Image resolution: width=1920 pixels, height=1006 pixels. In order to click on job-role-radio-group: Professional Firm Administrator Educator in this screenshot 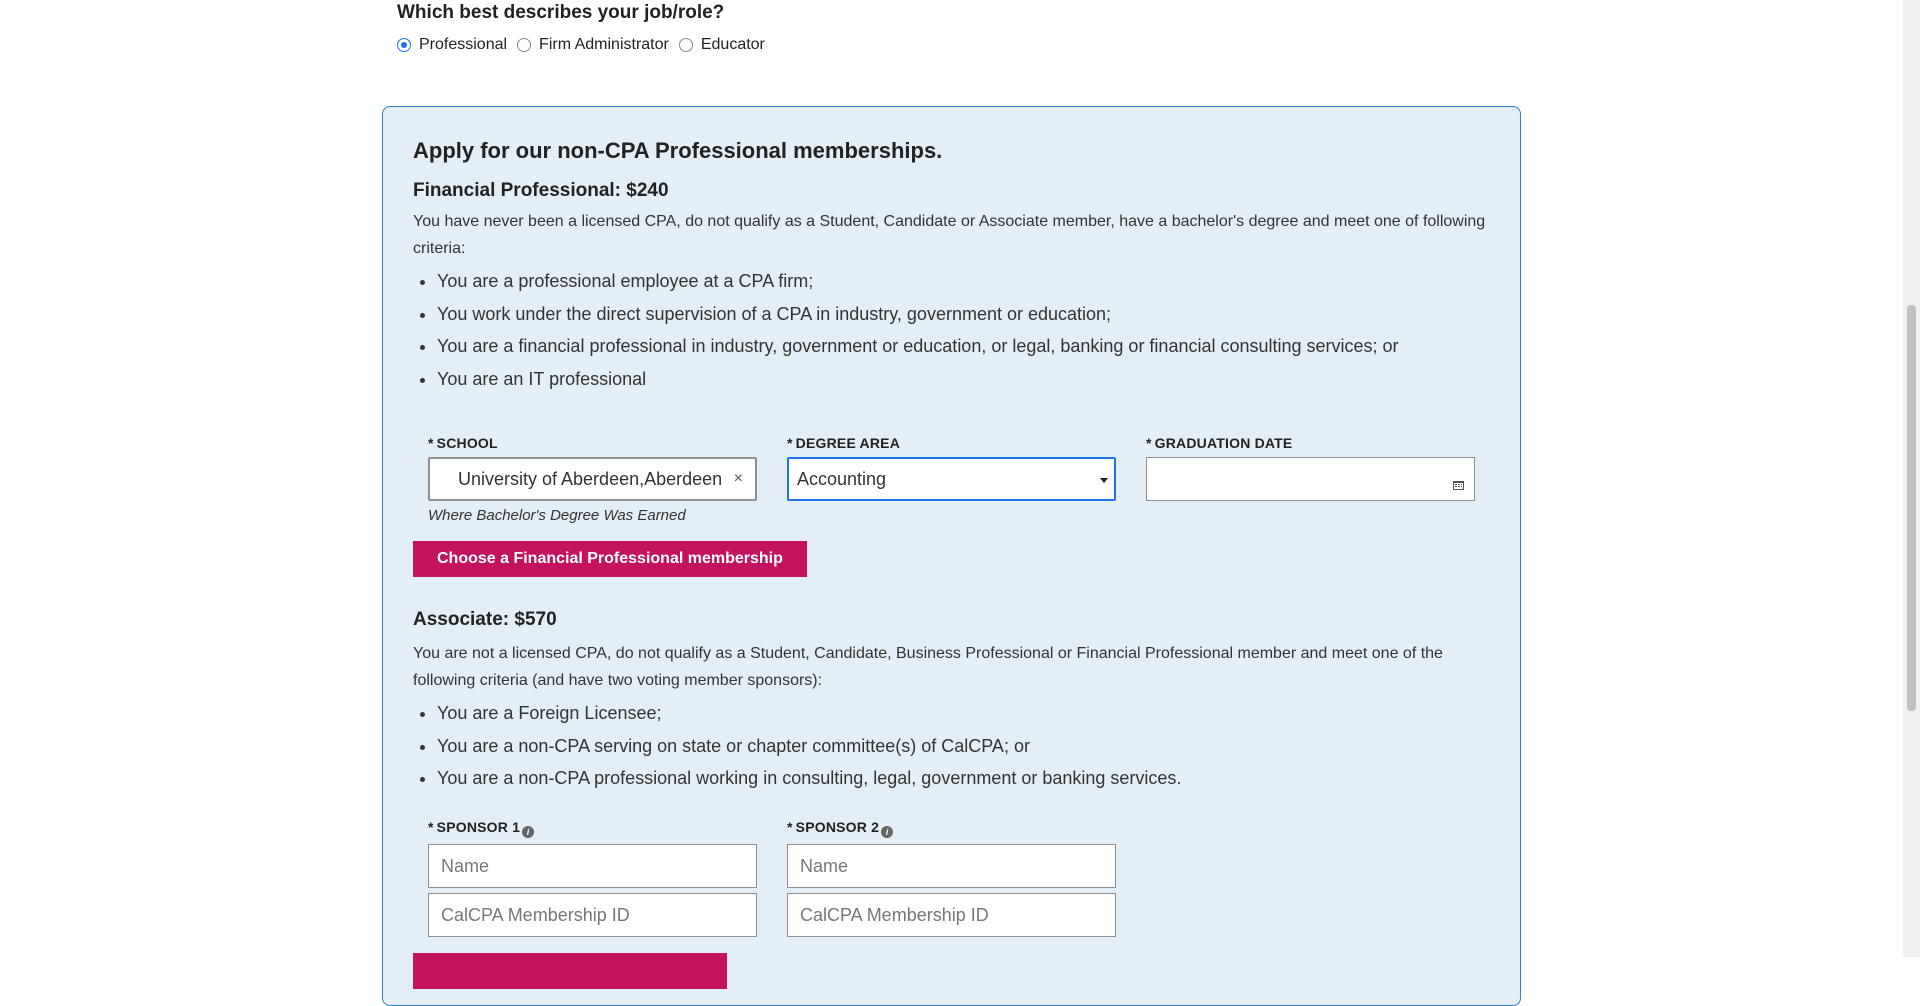, I will do `click(847, 45)`.